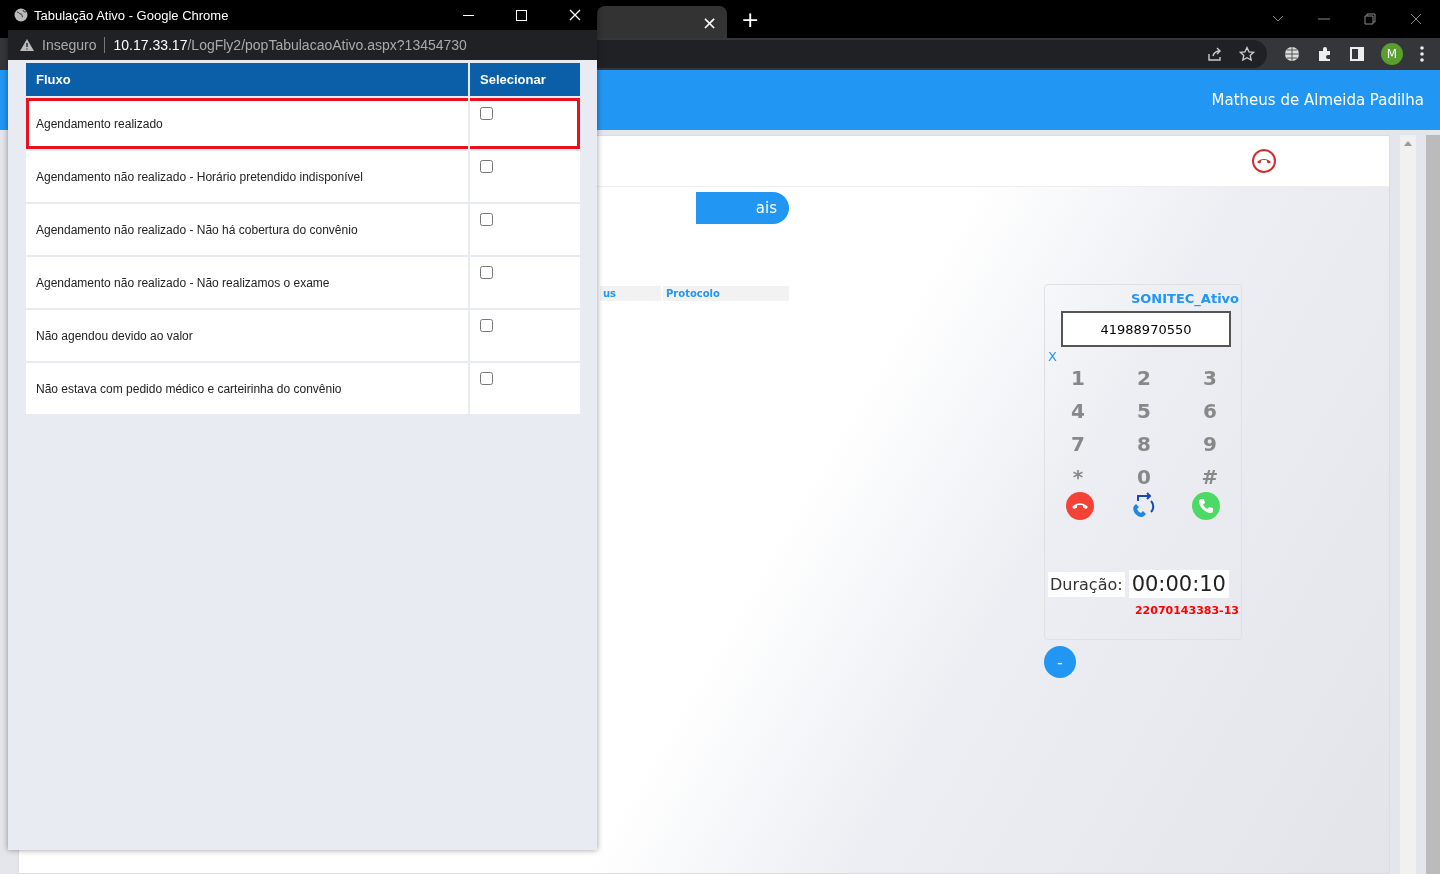 This screenshot has width=1440, height=874. What do you see at coordinates (525, 79) in the screenshot?
I see `column-header: Selecionar` at bounding box center [525, 79].